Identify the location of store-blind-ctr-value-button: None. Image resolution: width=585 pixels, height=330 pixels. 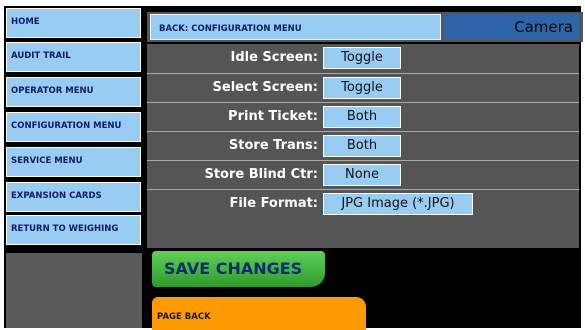
(362, 175).